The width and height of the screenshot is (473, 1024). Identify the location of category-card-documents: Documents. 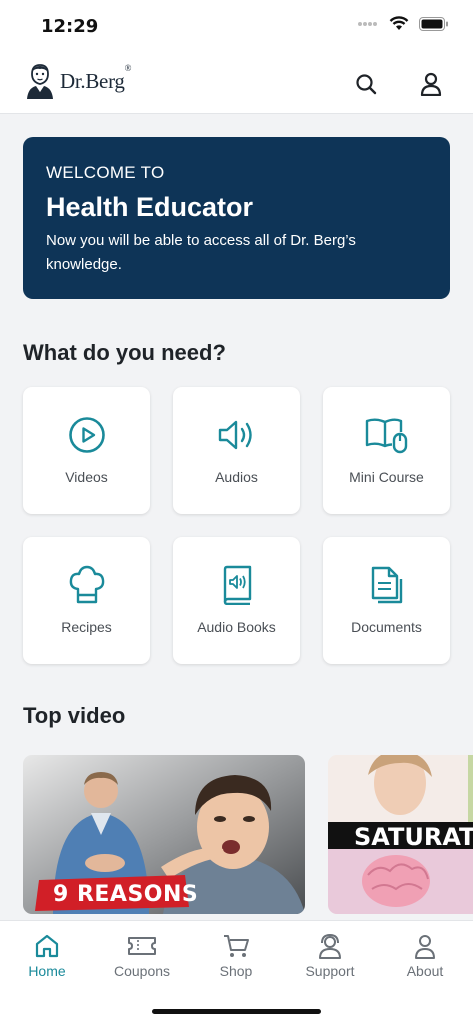
(386, 600).